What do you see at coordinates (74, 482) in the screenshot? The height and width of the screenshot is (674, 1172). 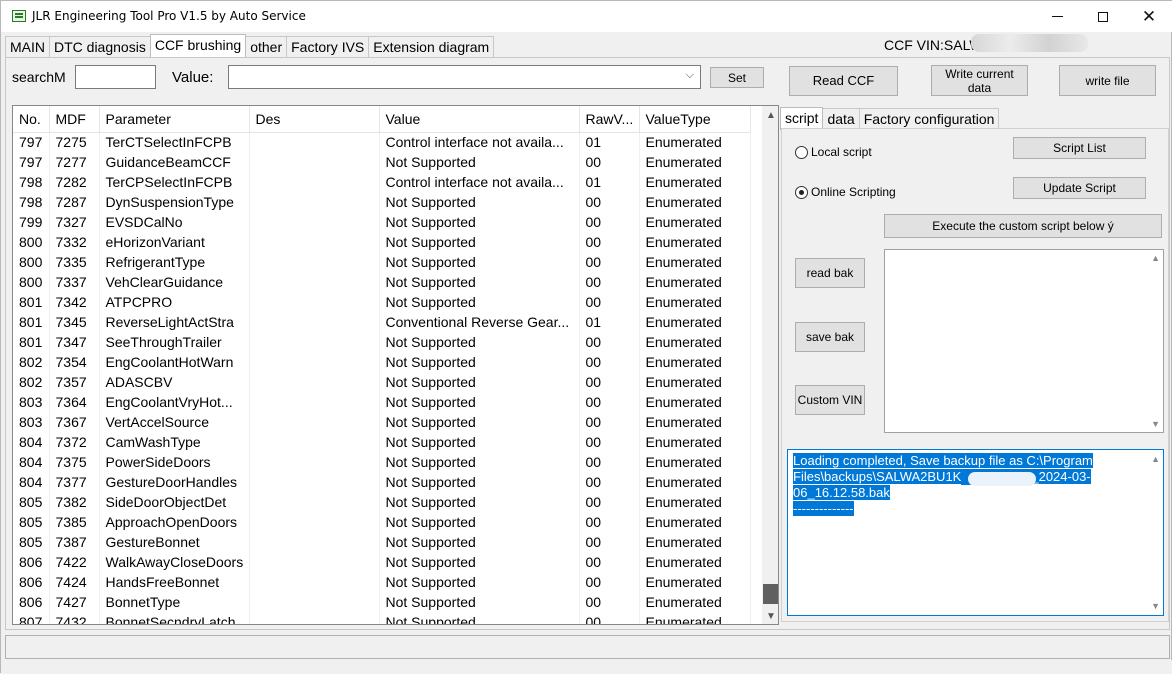 I see `cell-mdf: 7377` at bounding box center [74, 482].